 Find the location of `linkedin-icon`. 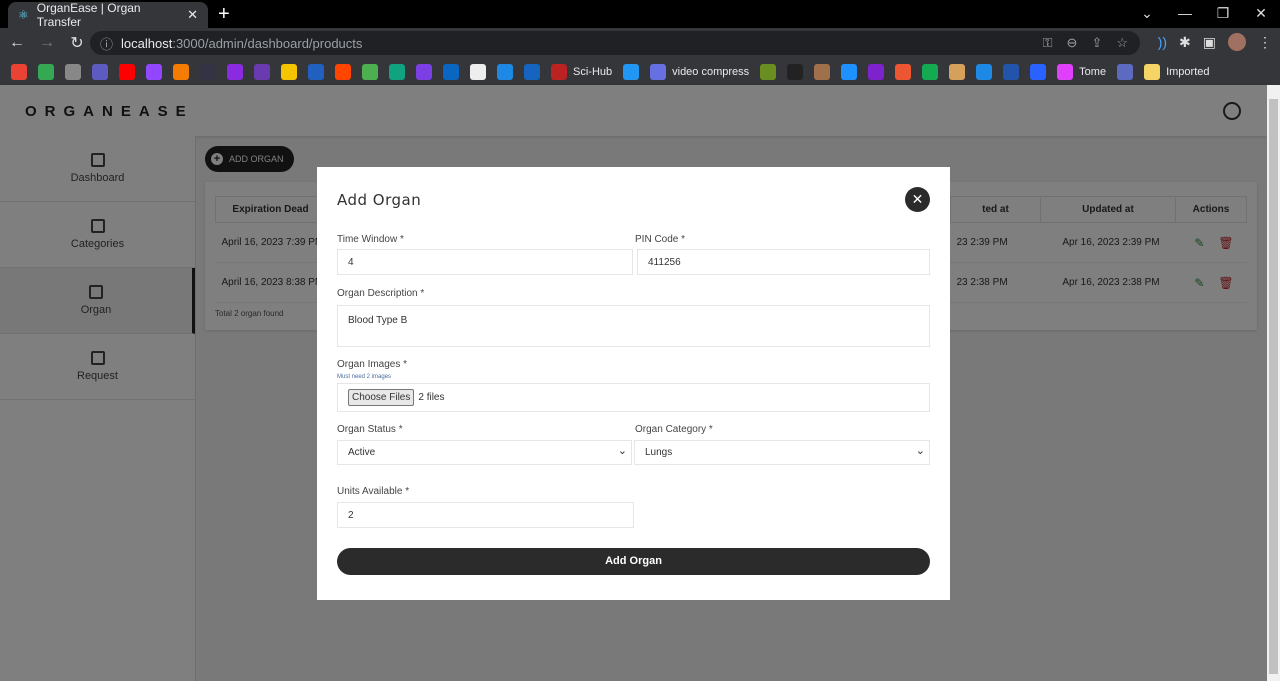

linkedin-icon is located at coordinates (451, 71).